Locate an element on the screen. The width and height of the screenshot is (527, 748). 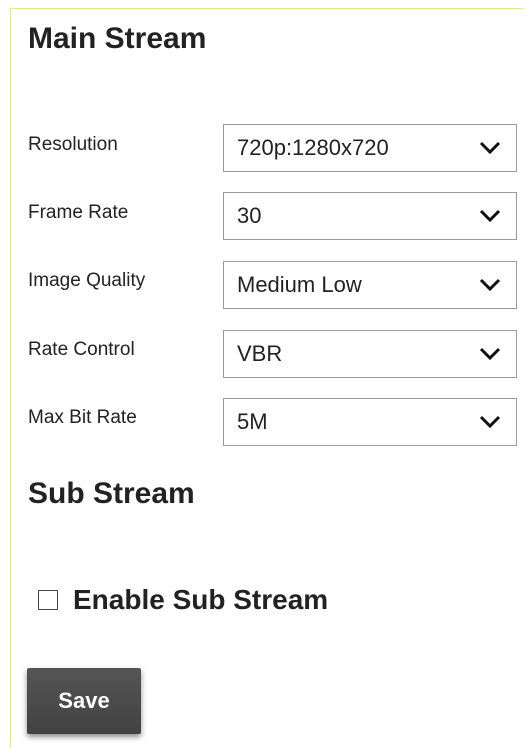
max-bit-rate-value: 5M is located at coordinates (252, 421).